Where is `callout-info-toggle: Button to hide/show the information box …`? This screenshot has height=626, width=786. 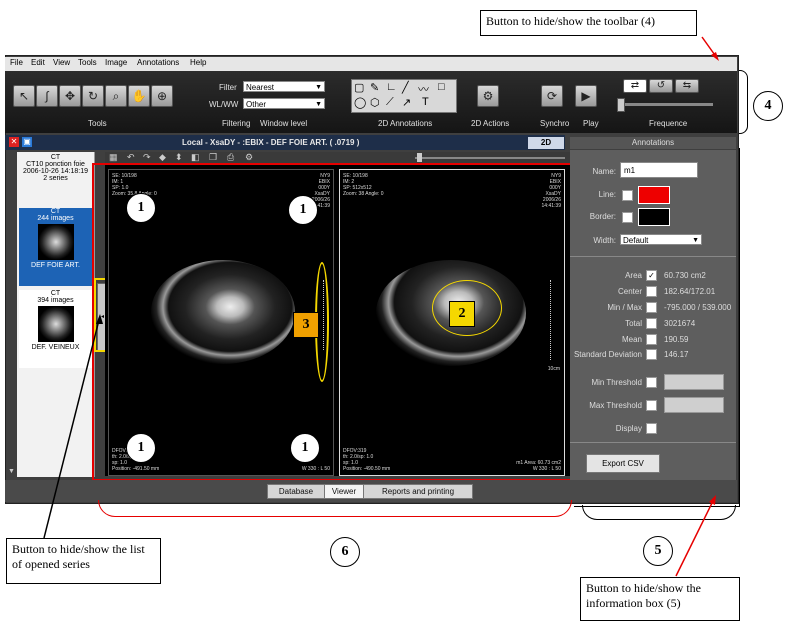
callout-info-toggle: Button to hide/show the information box … is located at coordinates (660, 599).